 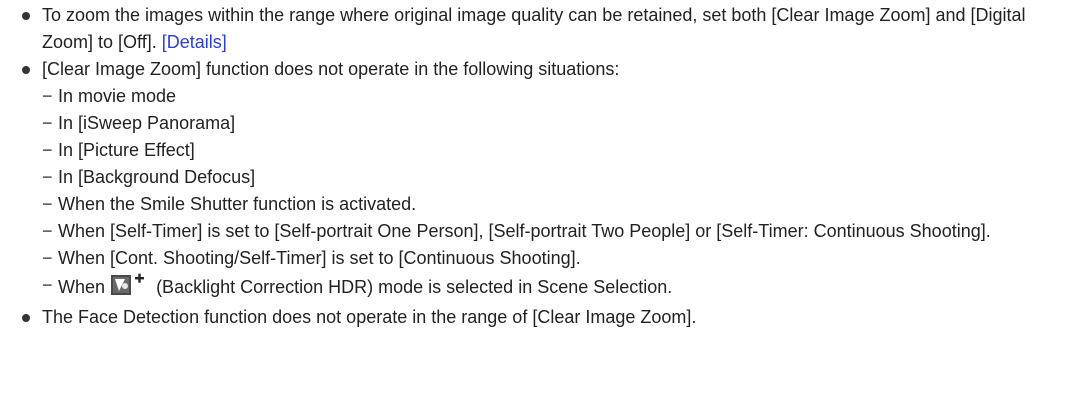 What do you see at coordinates (117, 96) in the screenshot?
I see `sub-item-text: In movie mode` at bounding box center [117, 96].